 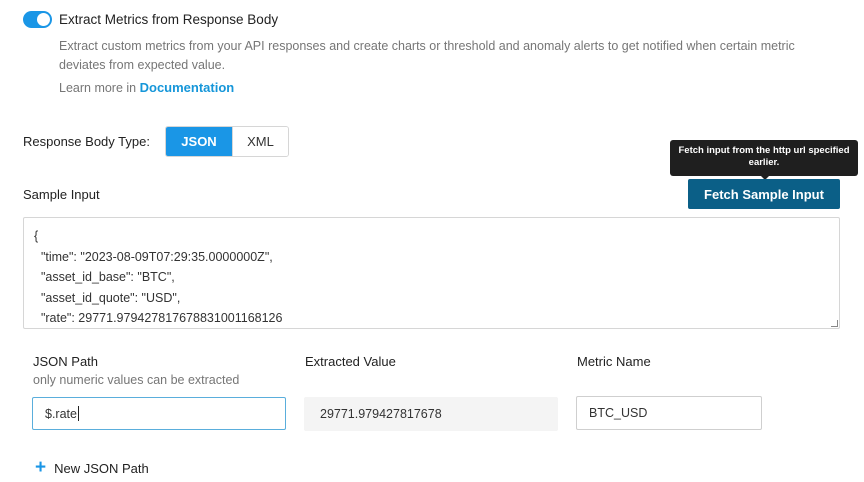 What do you see at coordinates (153, 256) in the screenshot?
I see `code-line: "time": "2023-08-09T07:29:35.0000000Z",` at bounding box center [153, 256].